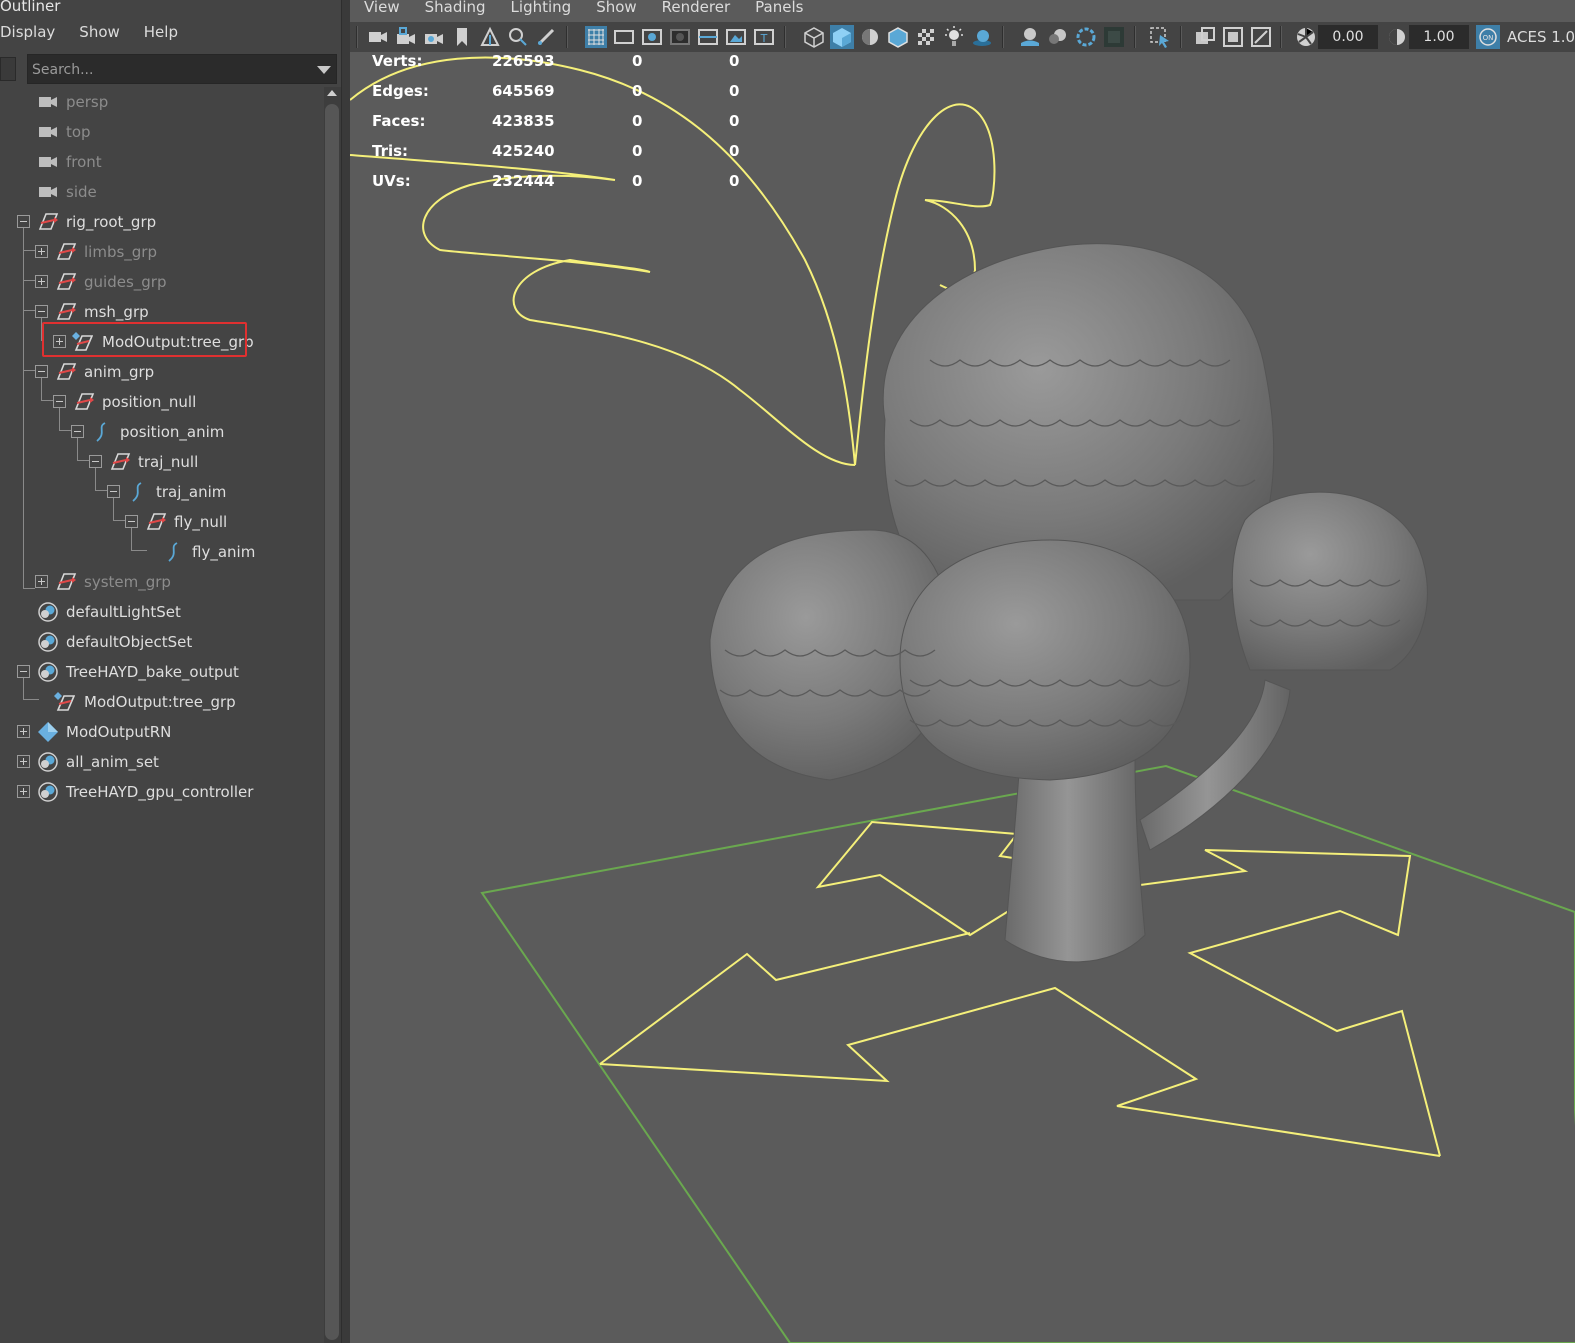 Image resolution: width=1575 pixels, height=1343 pixels. Describe the element at coordinates (161, 582) in the screenshot. I see `list-item: system_grp` at that location.